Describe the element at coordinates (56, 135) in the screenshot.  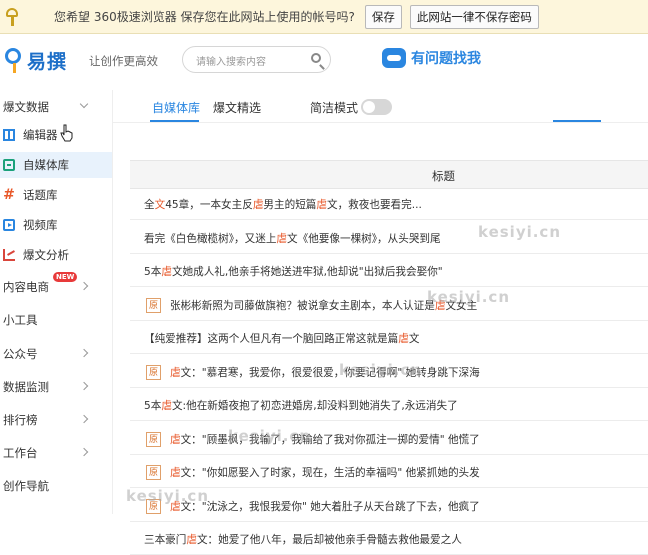
I see `sidebar-item-editor: 编辑器` at that location.